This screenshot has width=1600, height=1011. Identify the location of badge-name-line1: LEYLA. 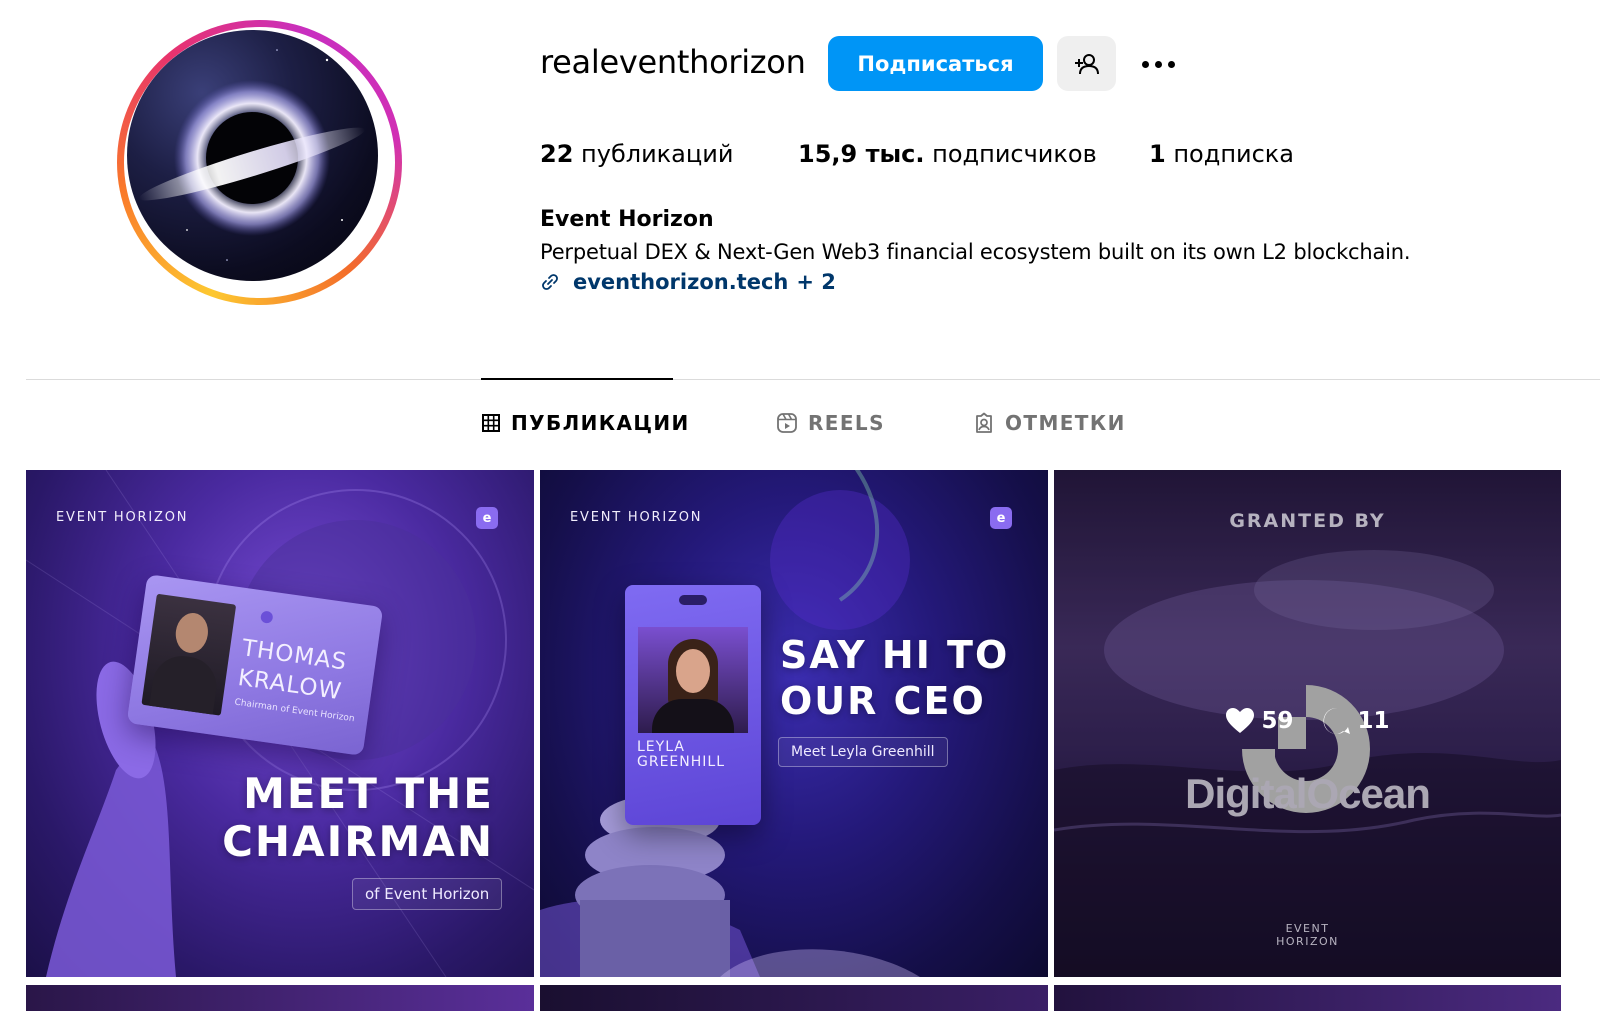
(661, 747).